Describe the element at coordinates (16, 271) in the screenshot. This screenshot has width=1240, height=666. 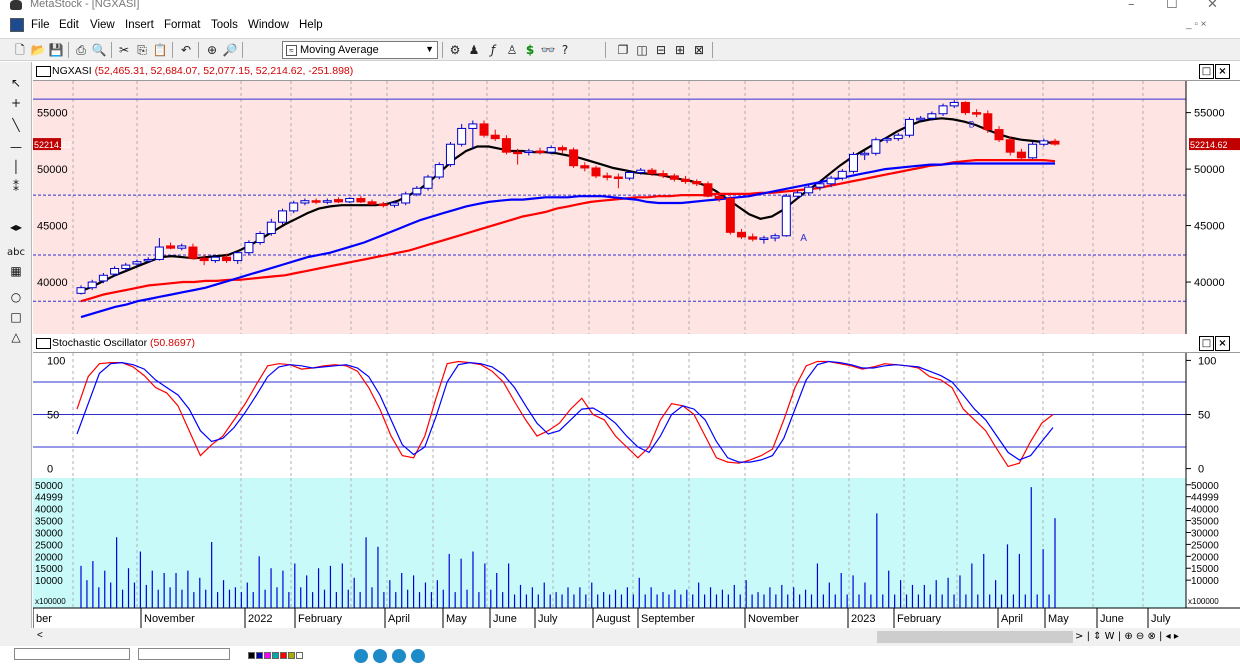
I see `grid-tool-icon: ▦` at that location.